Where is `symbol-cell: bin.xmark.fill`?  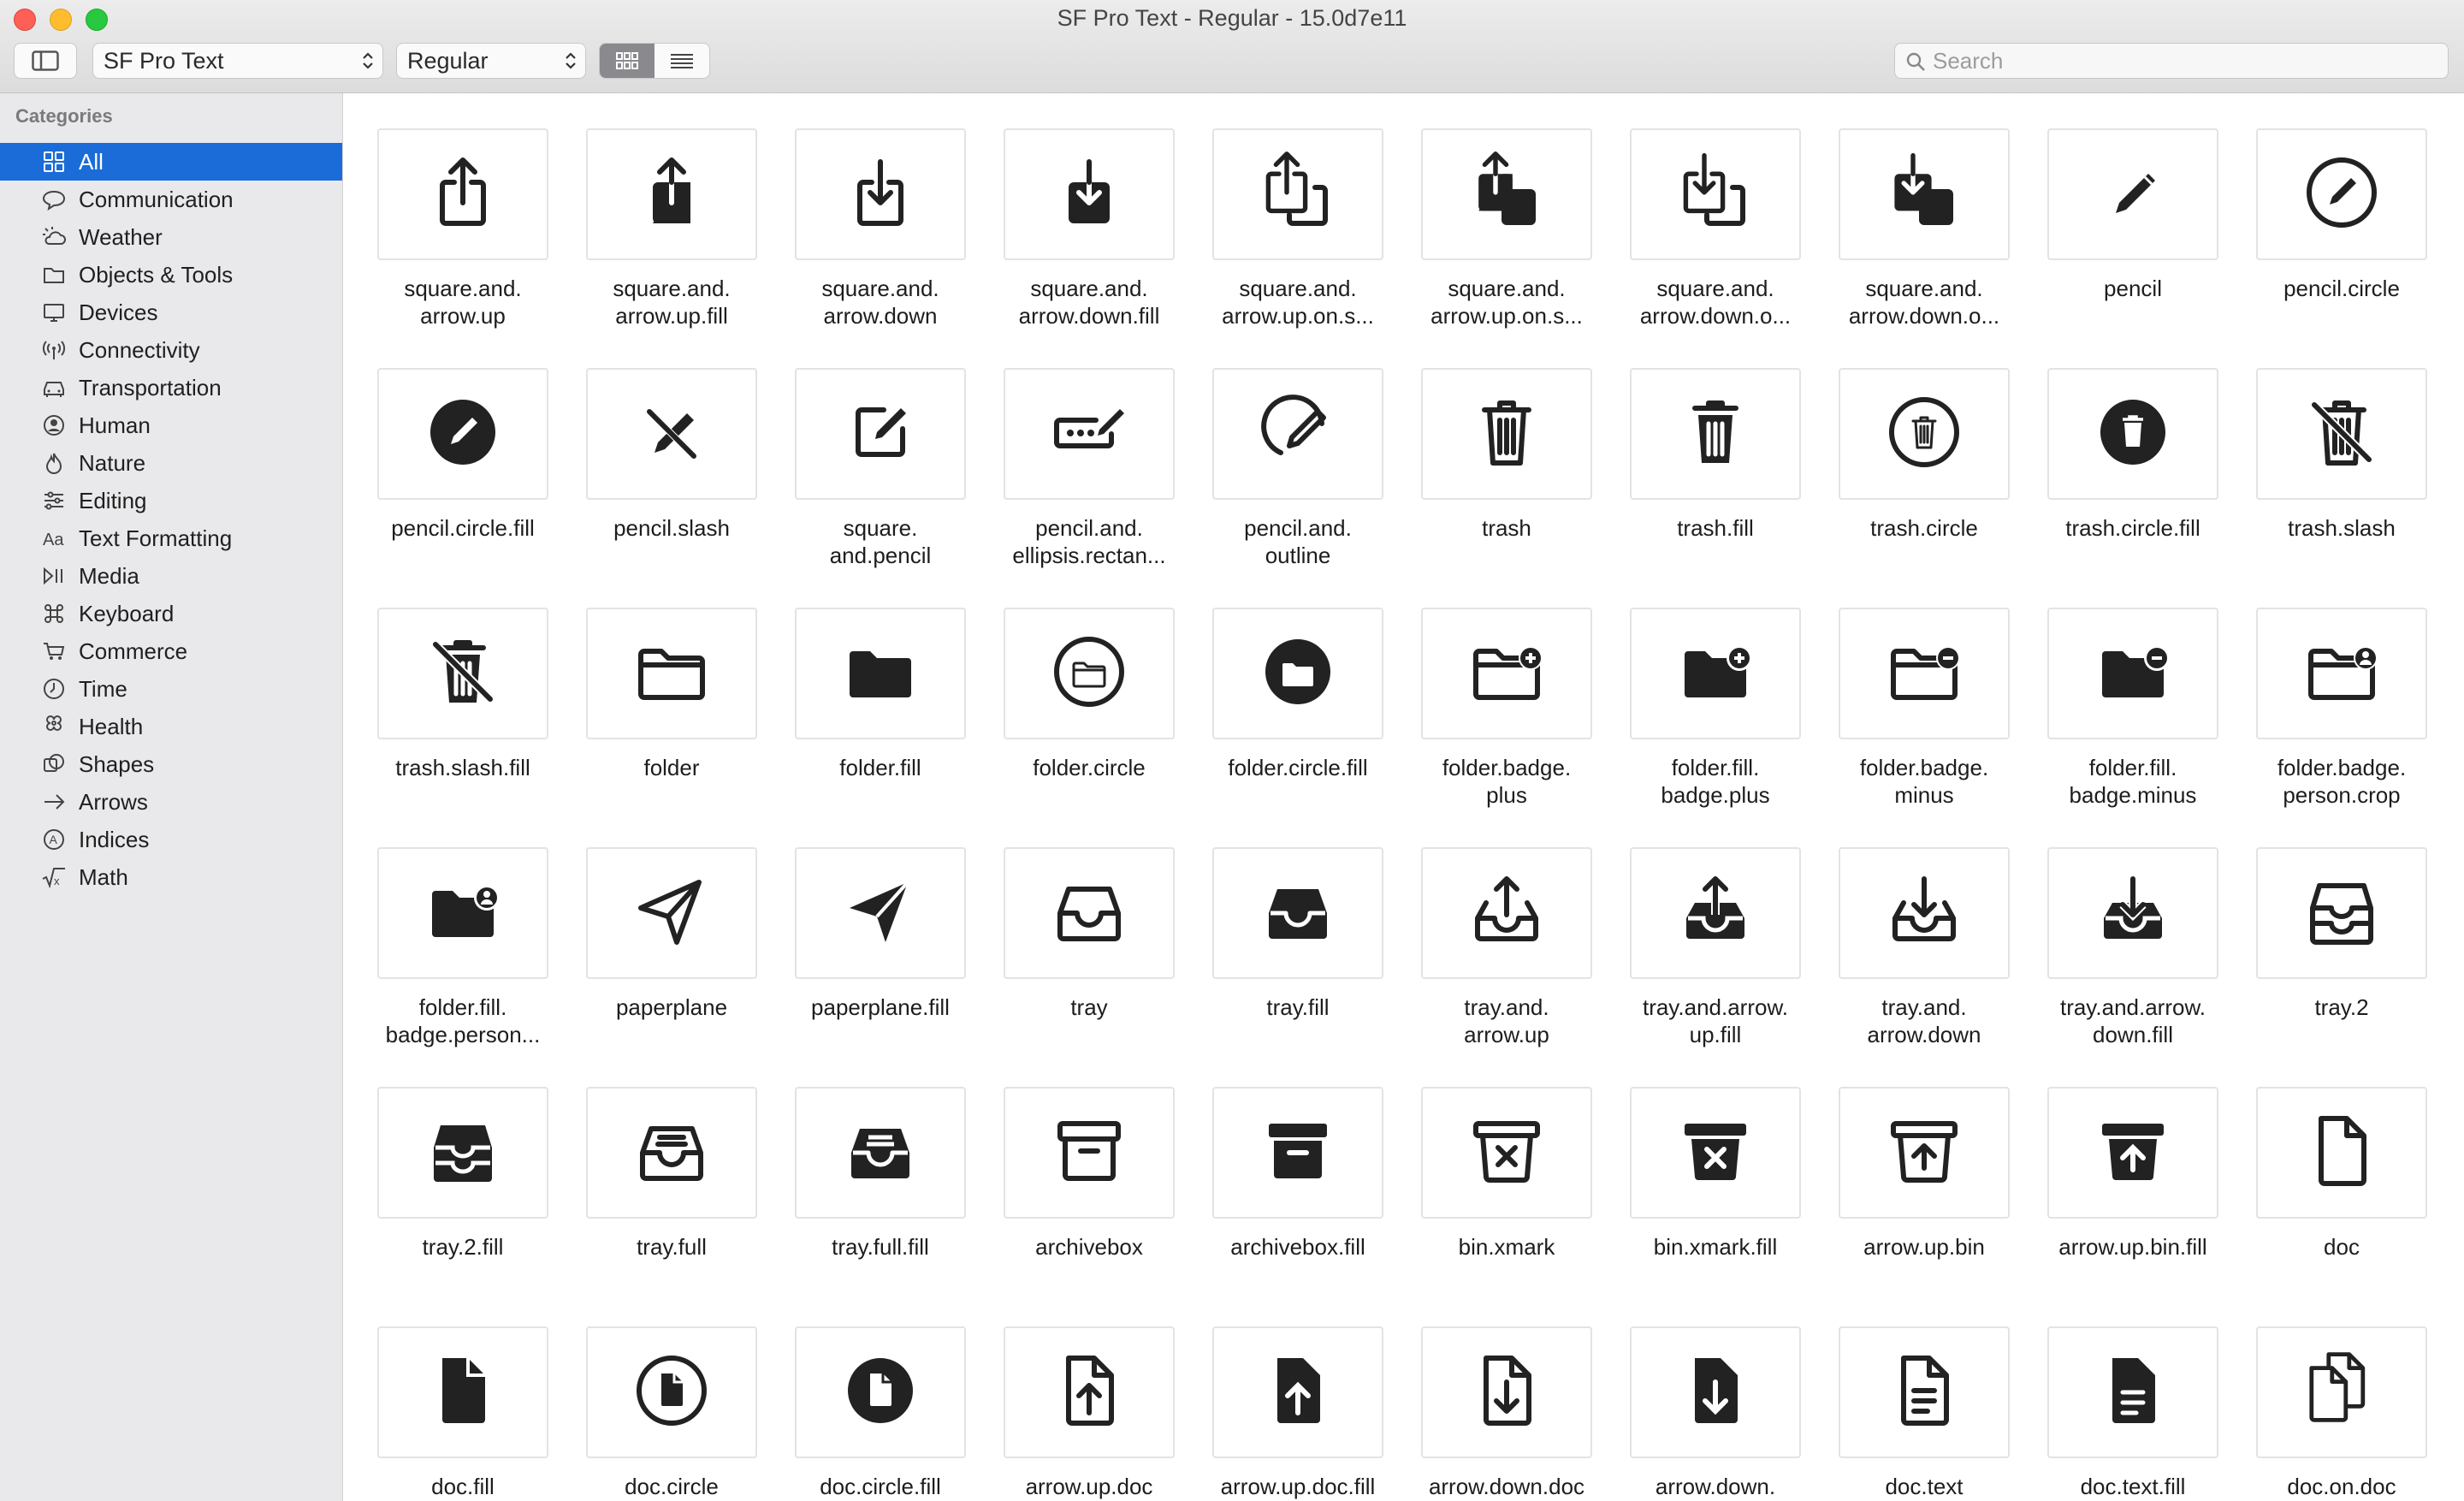
symbol-cell: bin.xmark.fill is located at coordinates (1700, 1167).